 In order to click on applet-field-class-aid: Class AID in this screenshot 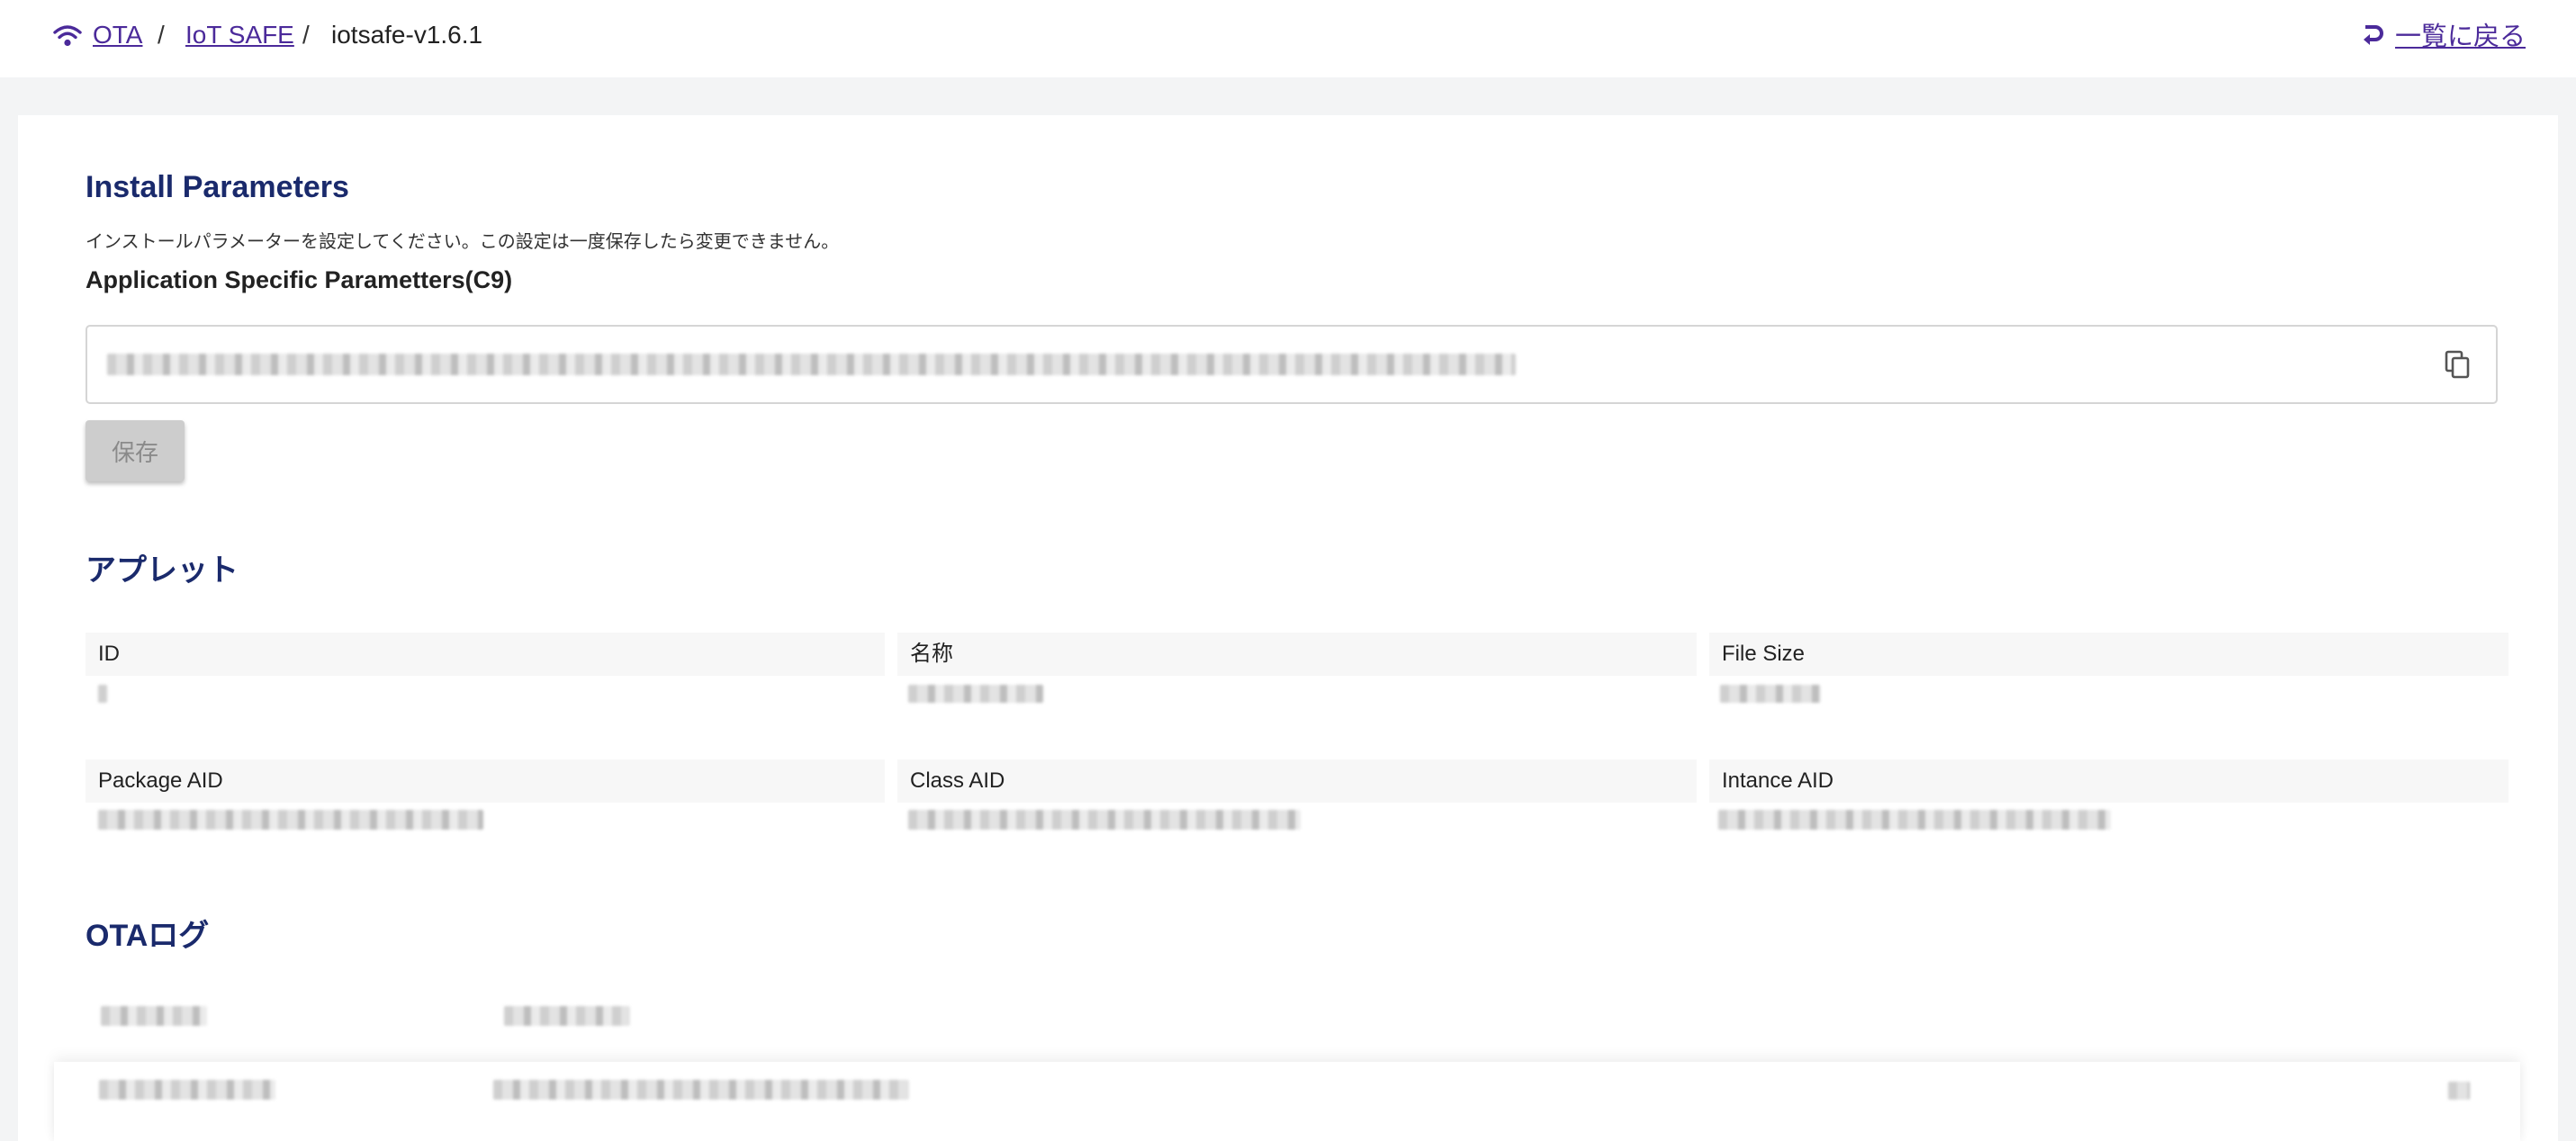, I will do `click(1297, 800)`.